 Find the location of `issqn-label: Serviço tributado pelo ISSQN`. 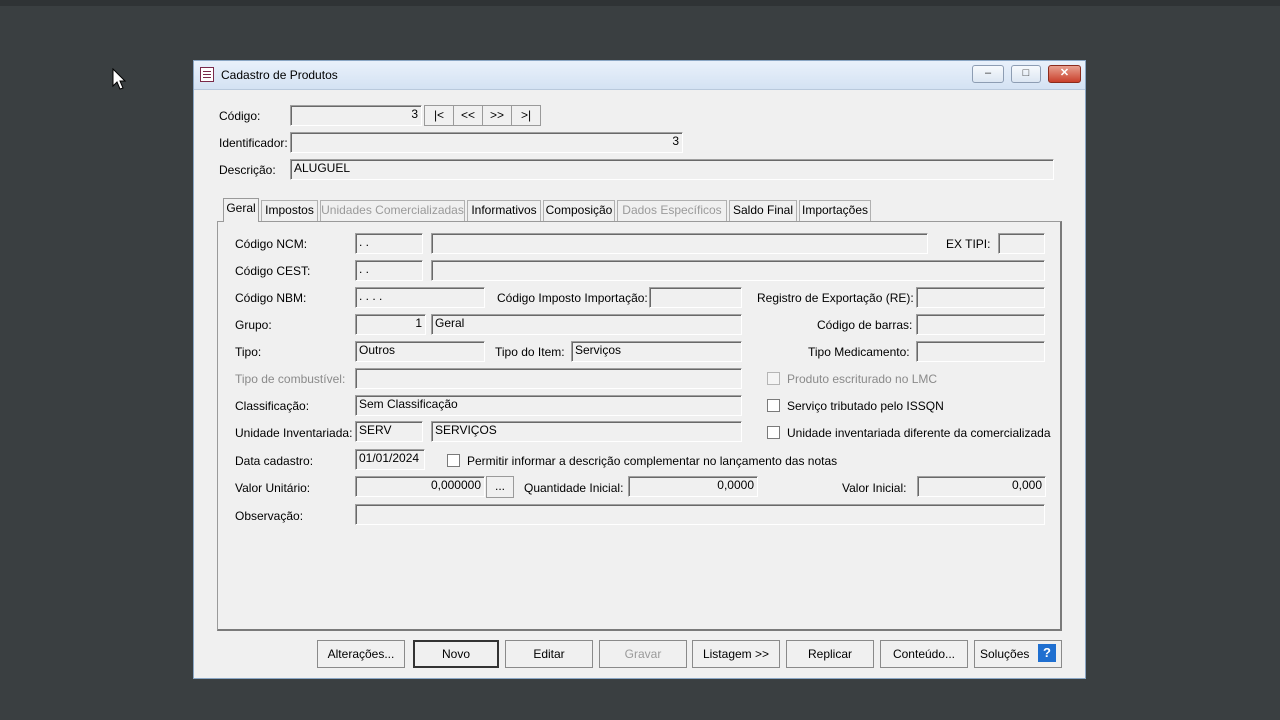

issqn-label: Serviço tributado pelo ISSQN is located at coordinates (865, 406).